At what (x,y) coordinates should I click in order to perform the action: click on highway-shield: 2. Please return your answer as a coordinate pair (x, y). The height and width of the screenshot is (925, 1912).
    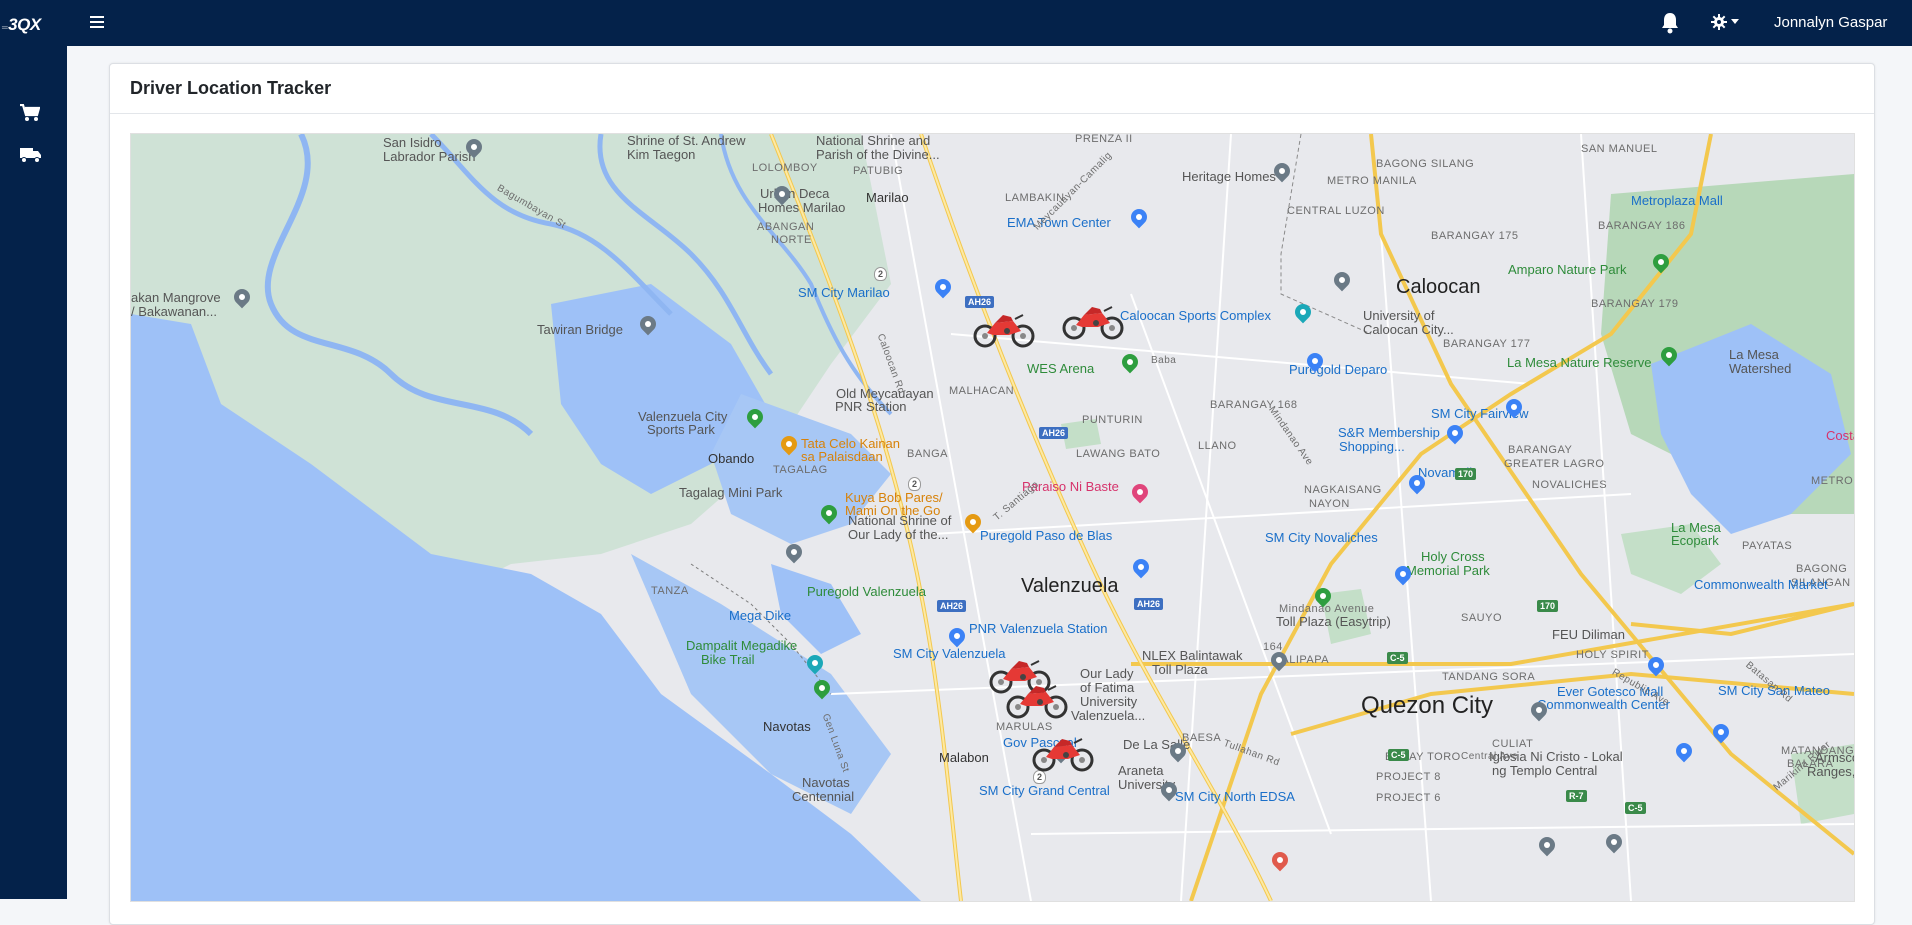
    Looking at the image, I should click on (915, 484).